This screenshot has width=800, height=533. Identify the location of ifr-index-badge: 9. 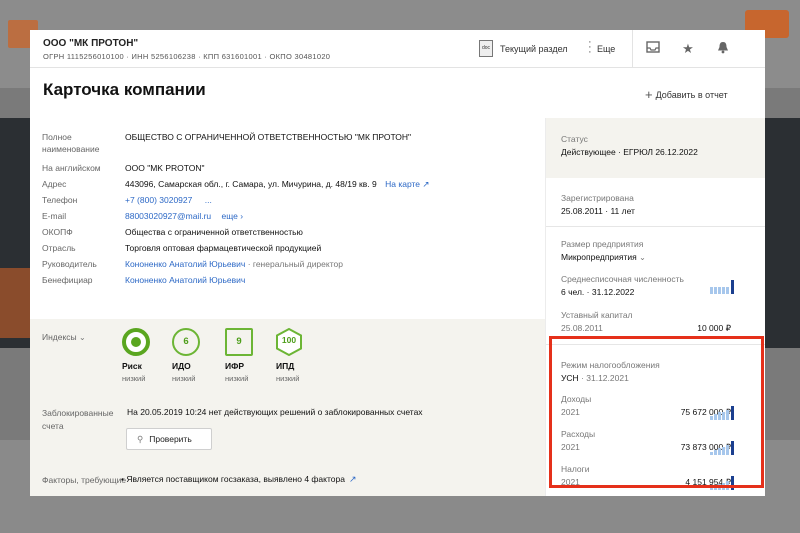
(239, 342).